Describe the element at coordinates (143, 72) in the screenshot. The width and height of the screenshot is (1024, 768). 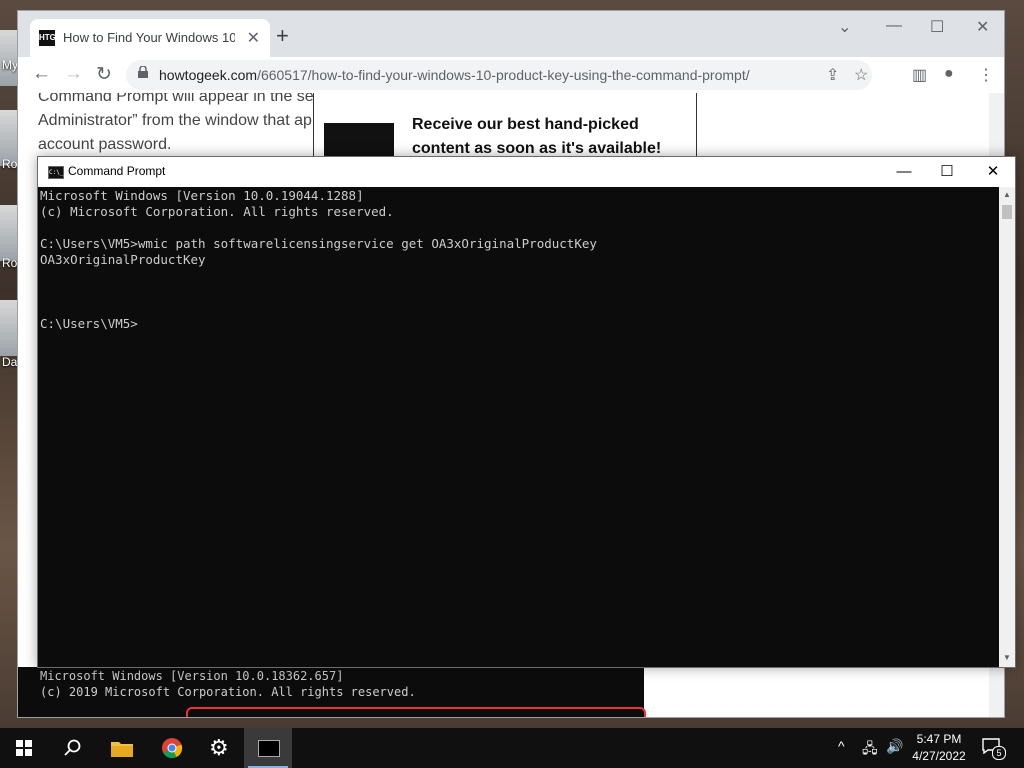
I see `lock-icon` at that location.